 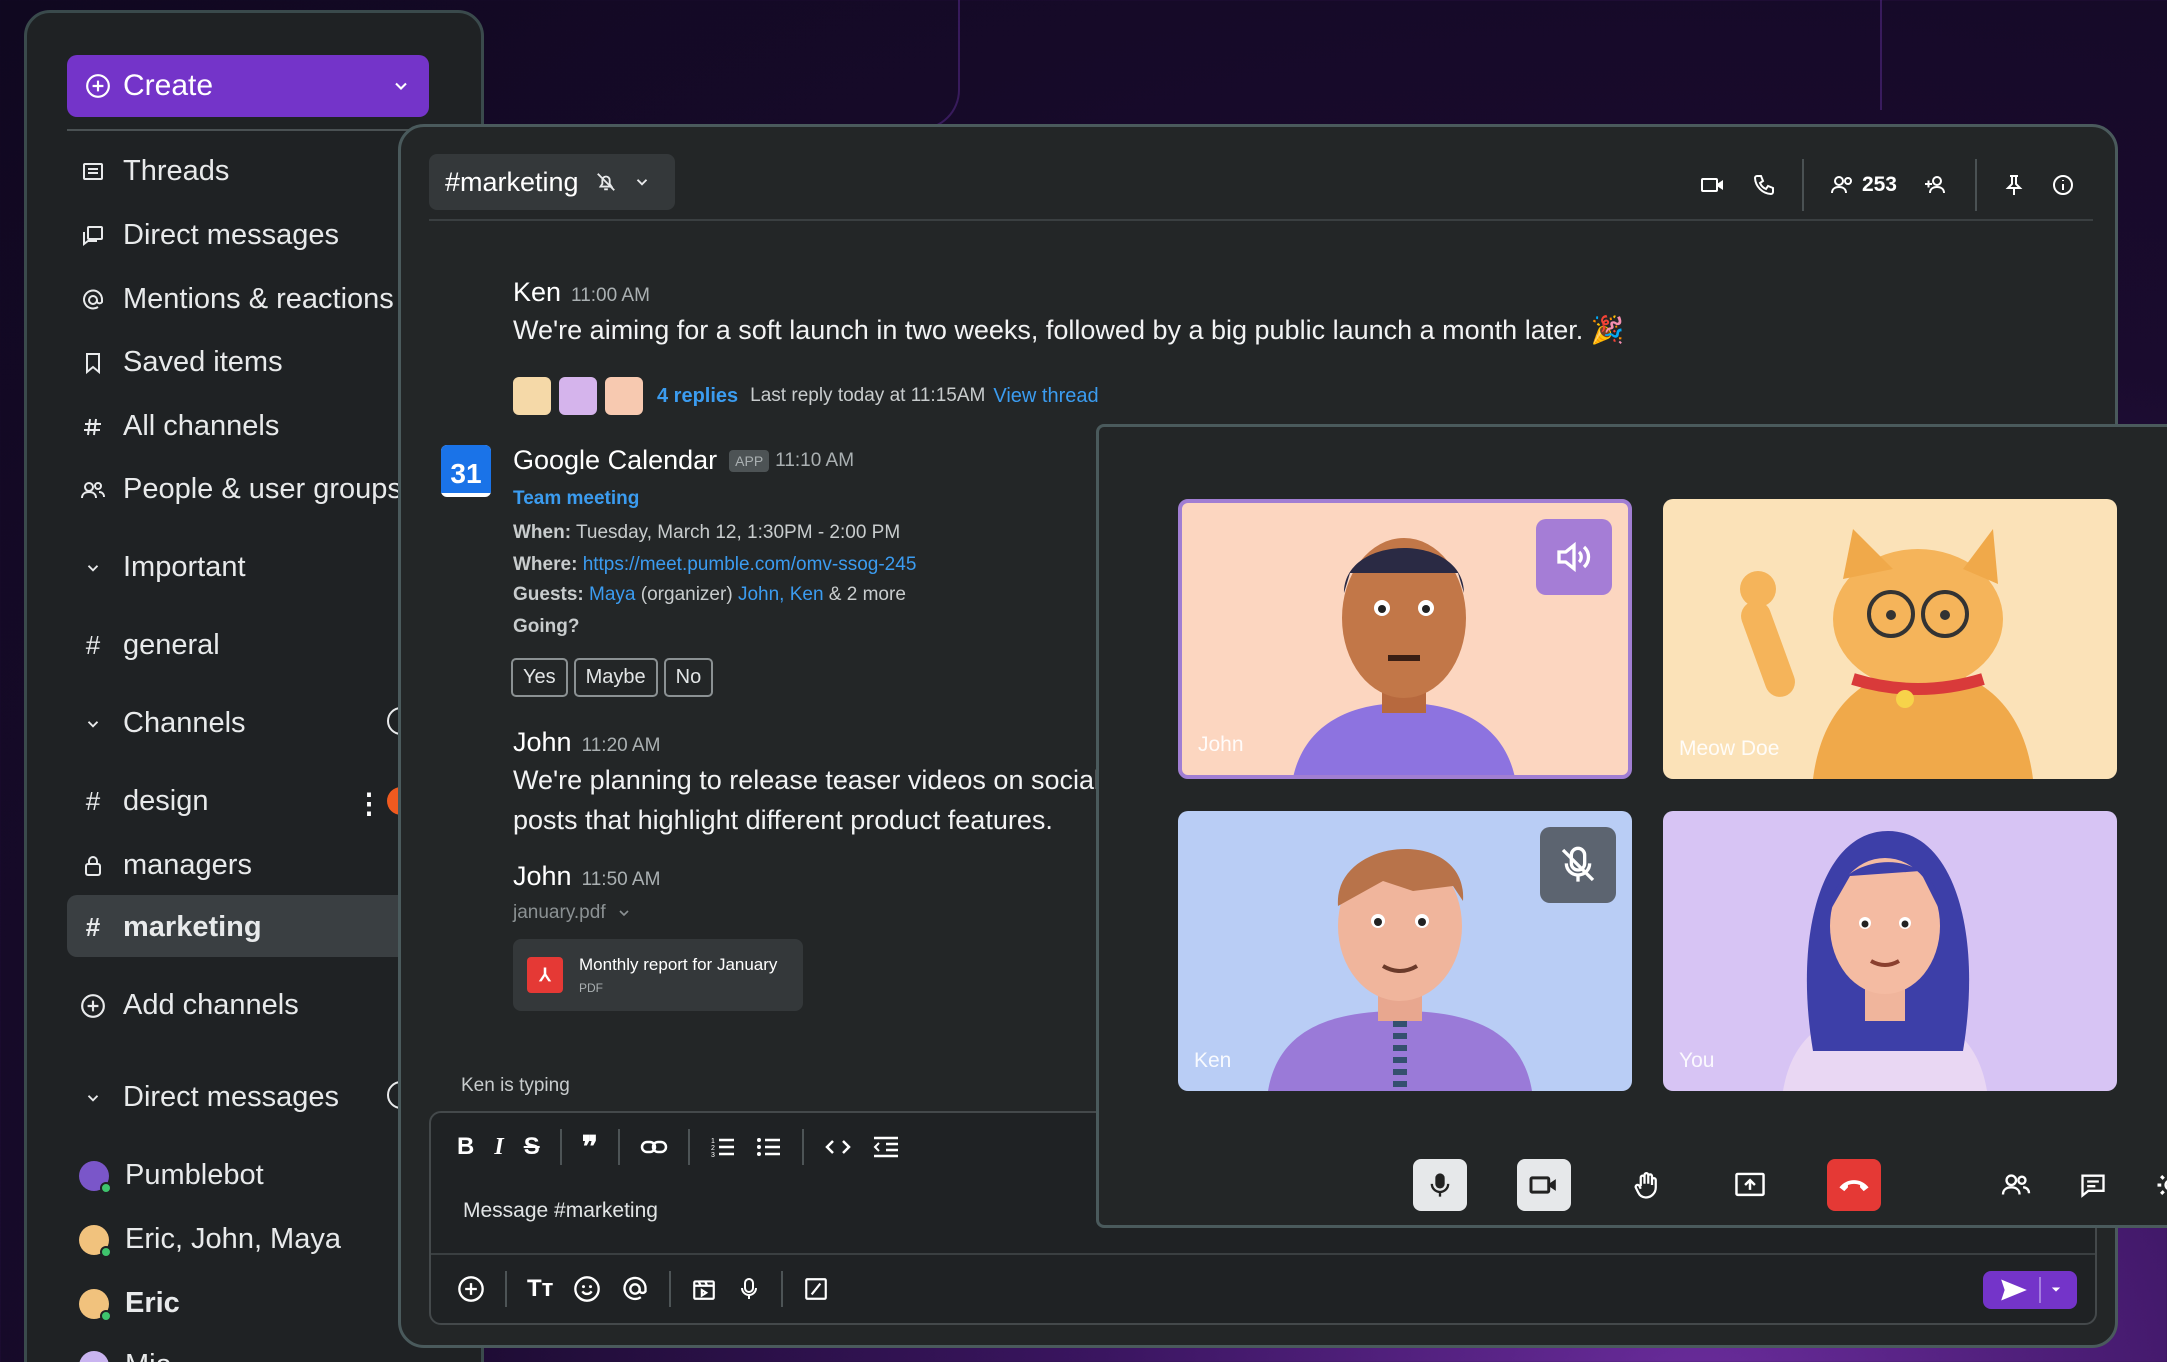 What do you see at coordinates (749, 1289) in the screenshot?
I see `microphone-icon` at bounding box center [749, 1289].